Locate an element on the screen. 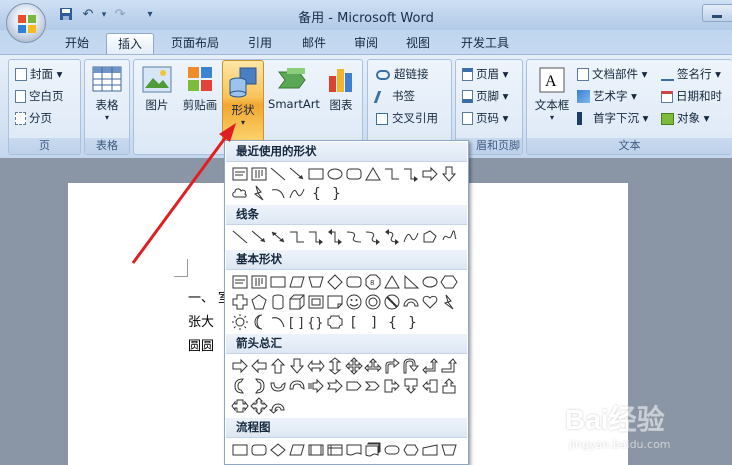  u-turn-arrow-icon is located at coordinates (411, 366).